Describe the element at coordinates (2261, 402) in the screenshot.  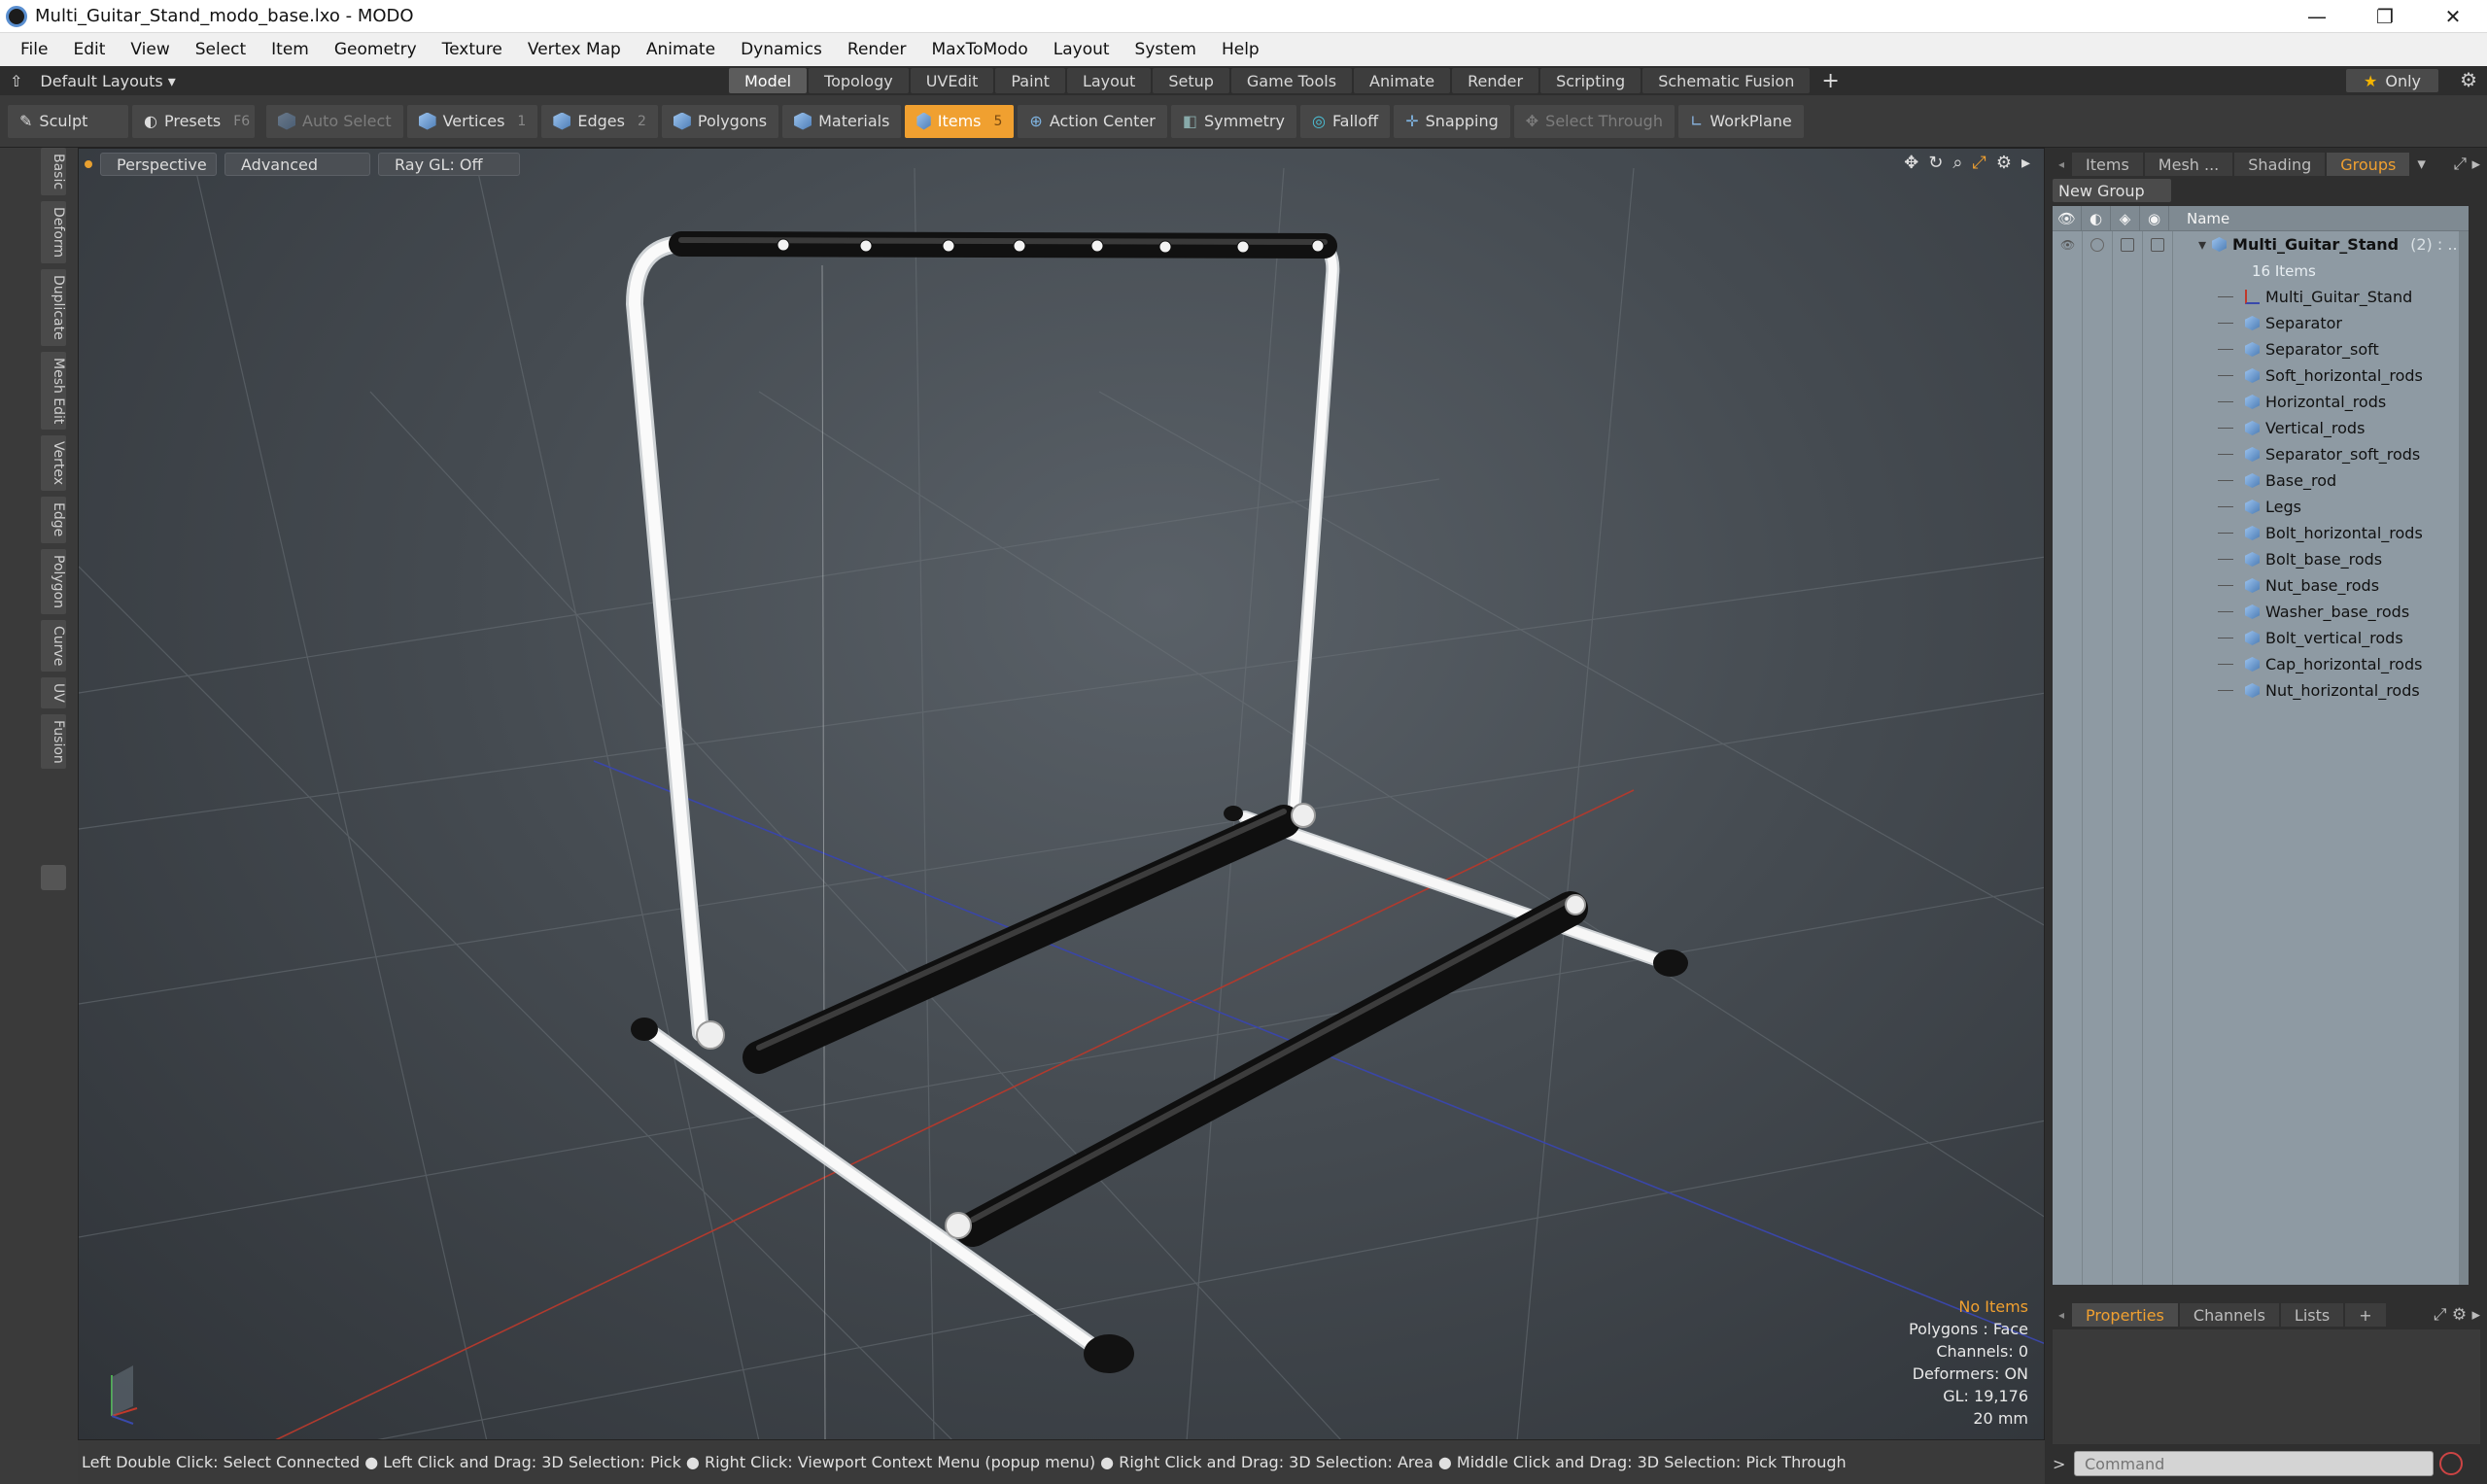
I see `group-item-row: Horizontal_rods` at that location.